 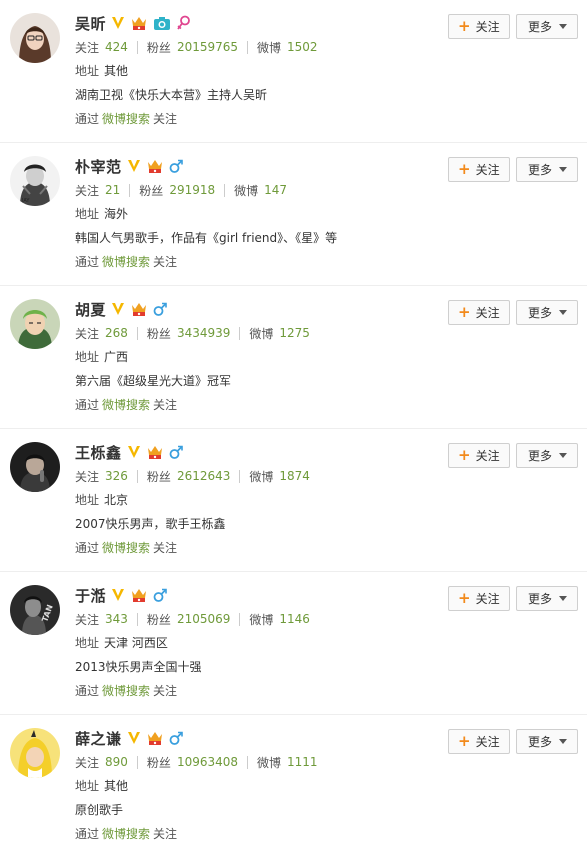 I want to click on address-line: 地址 其他, so click(x=101, y=70).